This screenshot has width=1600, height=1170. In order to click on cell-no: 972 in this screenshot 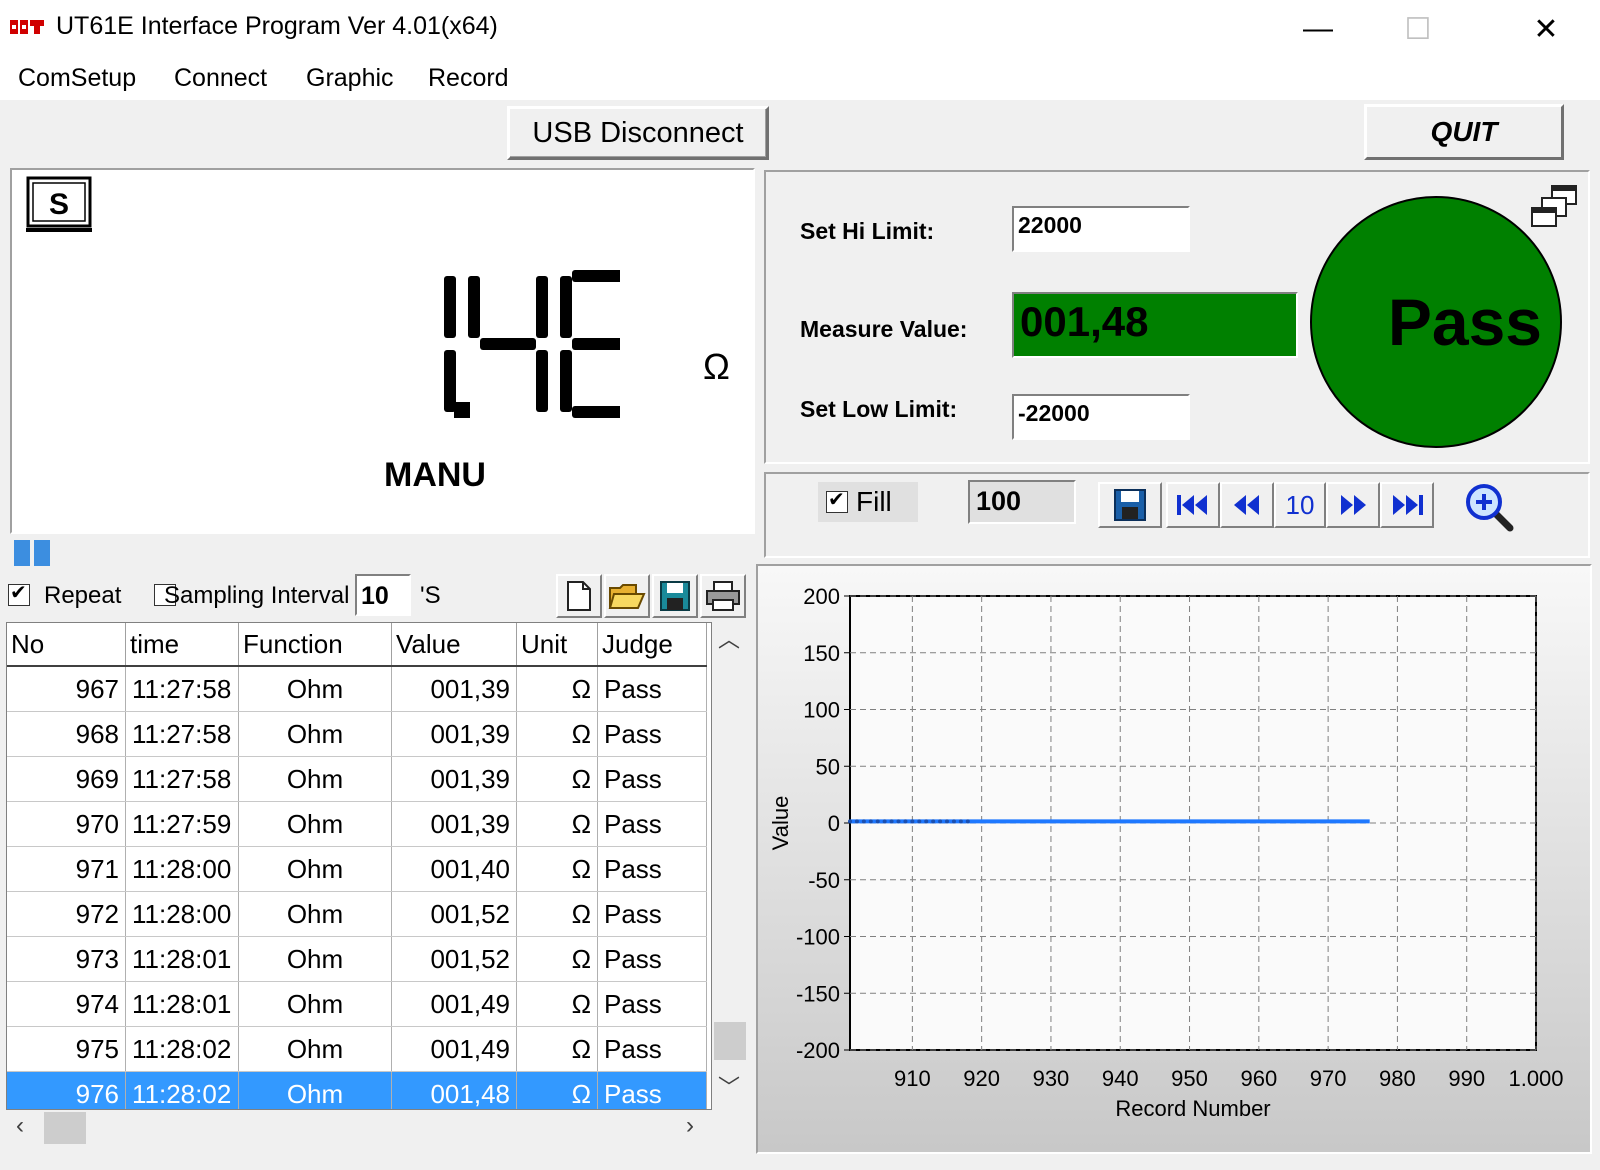, I will do `click(66, 914)`.